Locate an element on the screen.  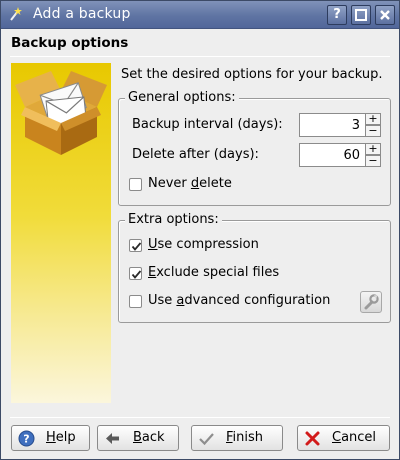
back-button: Back is located at coordinates (138, 438).